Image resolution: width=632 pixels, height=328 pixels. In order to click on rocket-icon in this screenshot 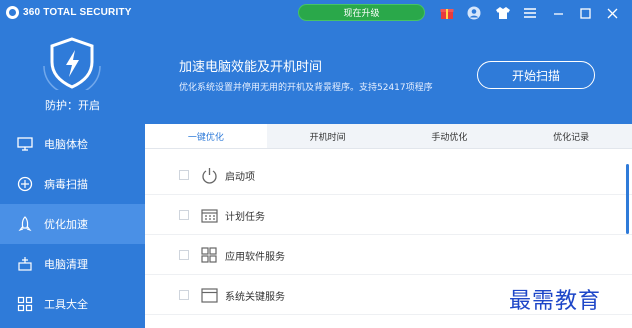, I will do `click(25, 224)`.